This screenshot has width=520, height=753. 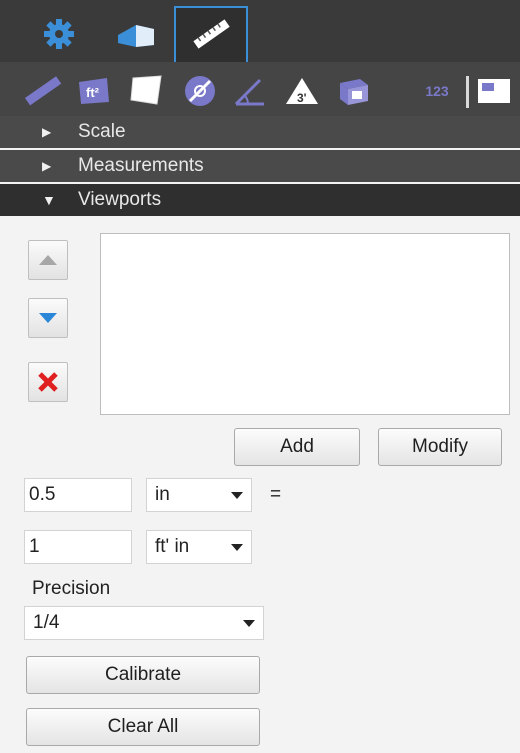 I want to click on scale-value-2-input: 1, so click(x=78, y=547).